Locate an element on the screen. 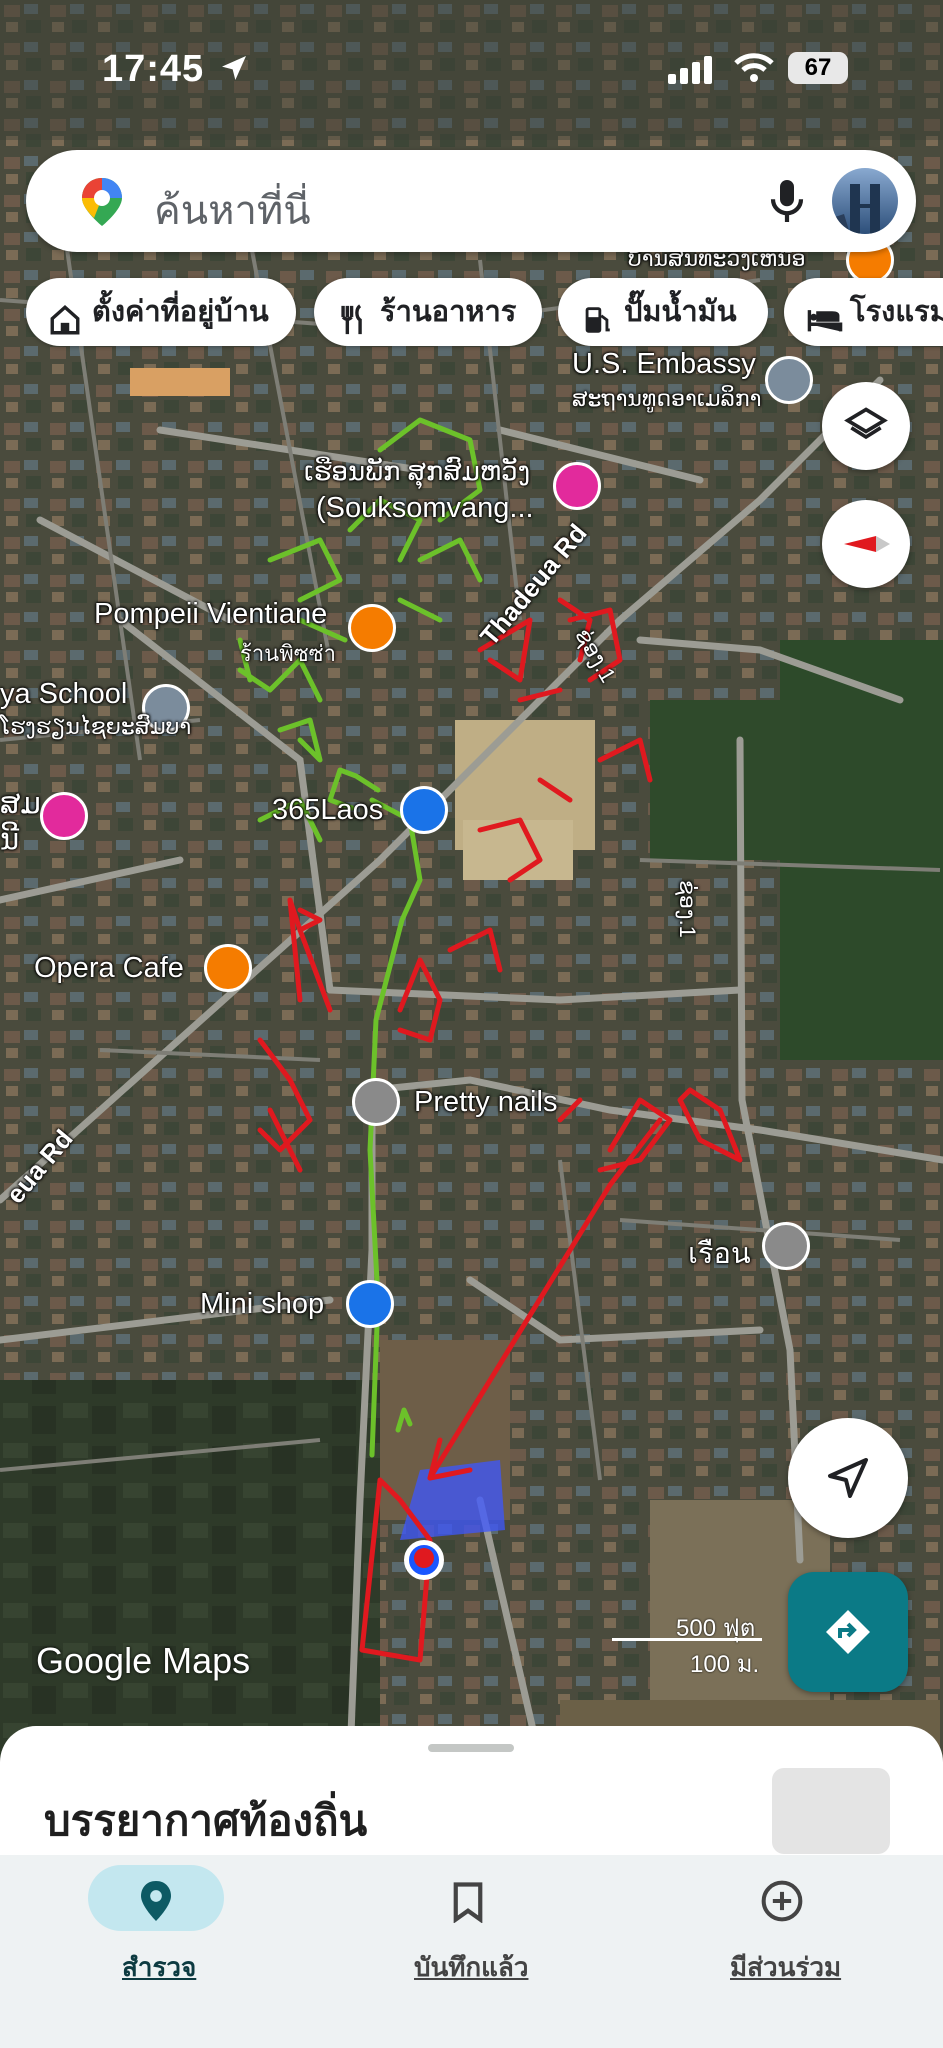 This screenshot has width=943, height=2048. place-label-pompeii: Pompeii Vientiane is located at coordinates (210, 614).